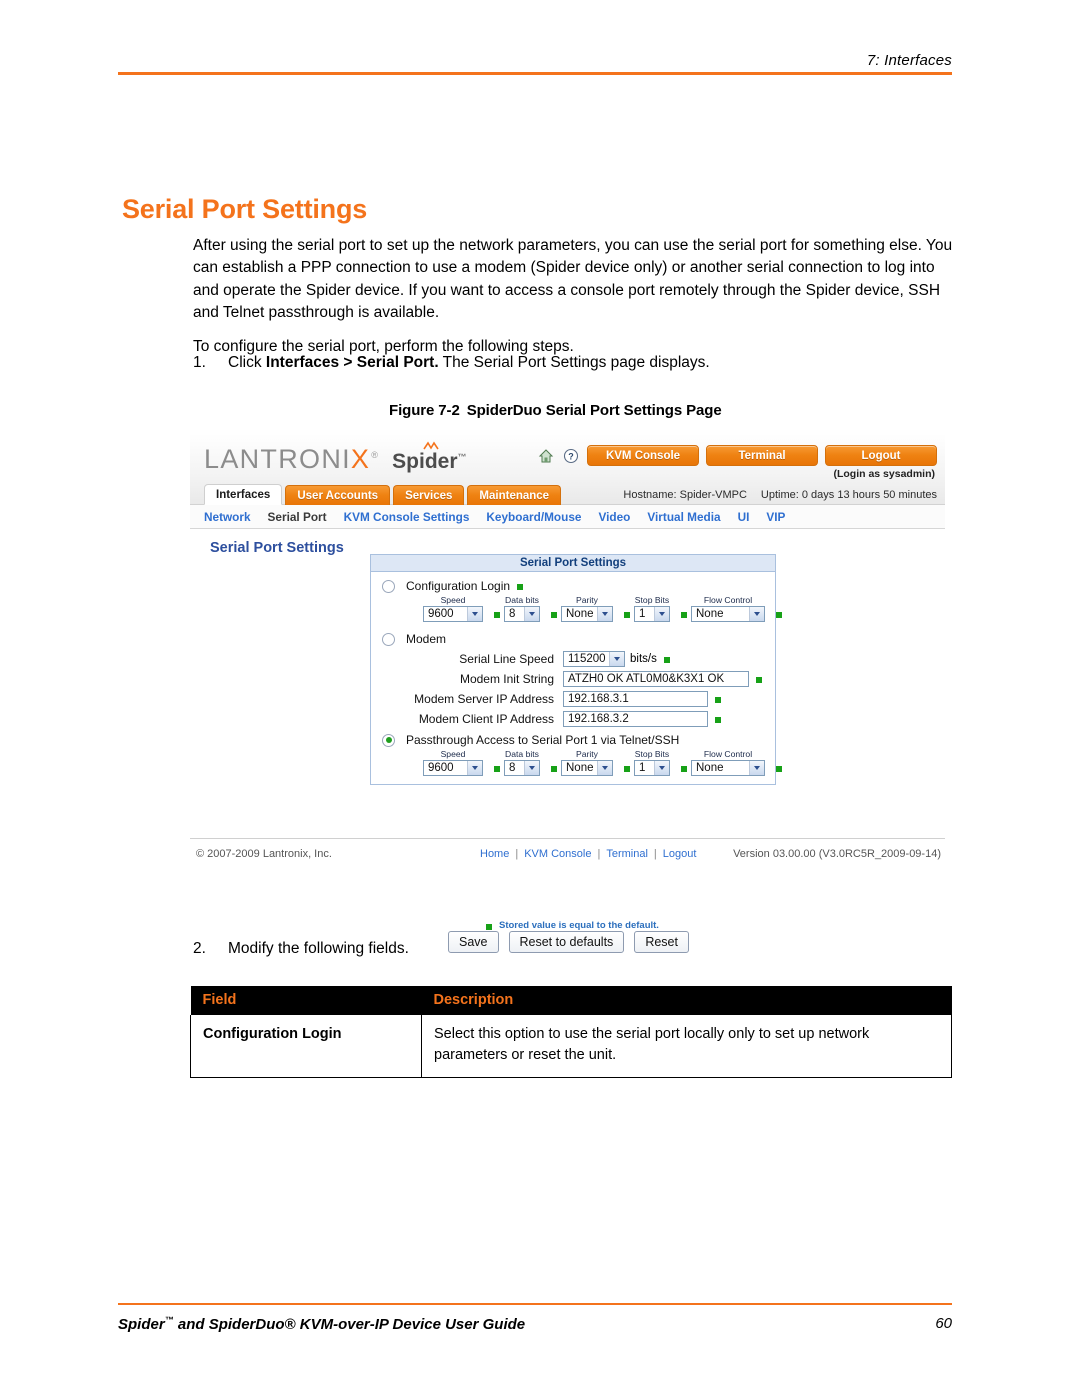  What do you see at coordinates (388, 639) in the screenshot?
I see `radio-modem` at bounding box center [388, 639].